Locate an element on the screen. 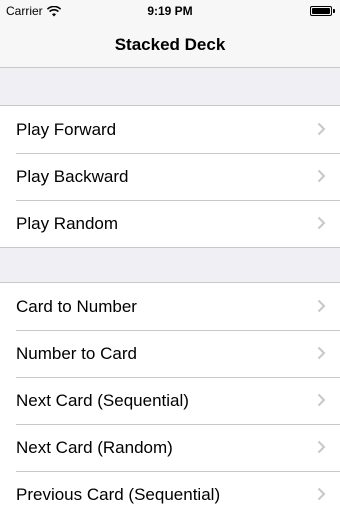 The image size is (340, 510). battery-level is located at coordinates (321, 11).